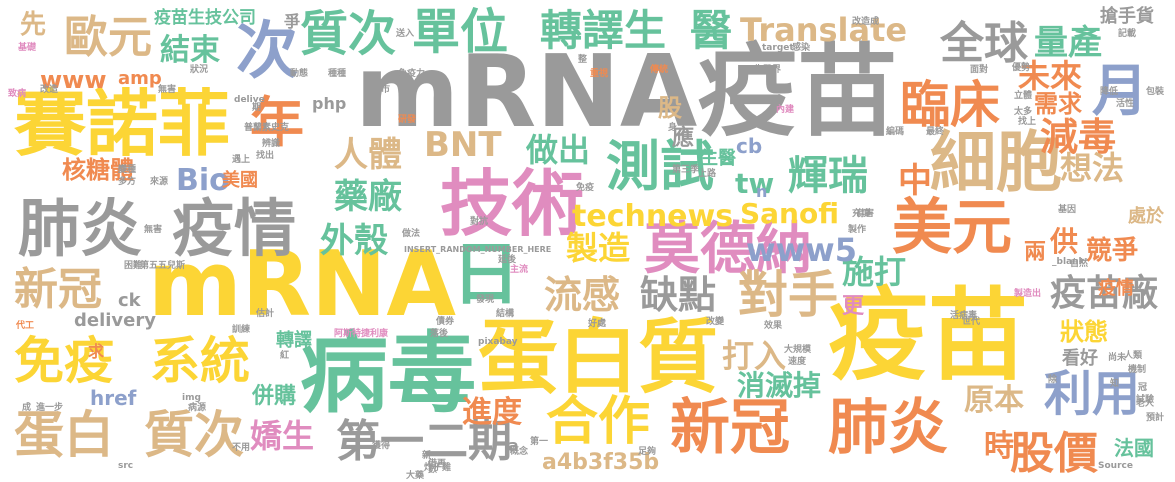 This screenshot has width=1175, height=482. Describe the element at coordinates (33, 25) in the screenshot. I see `word-first: 先` at that location.